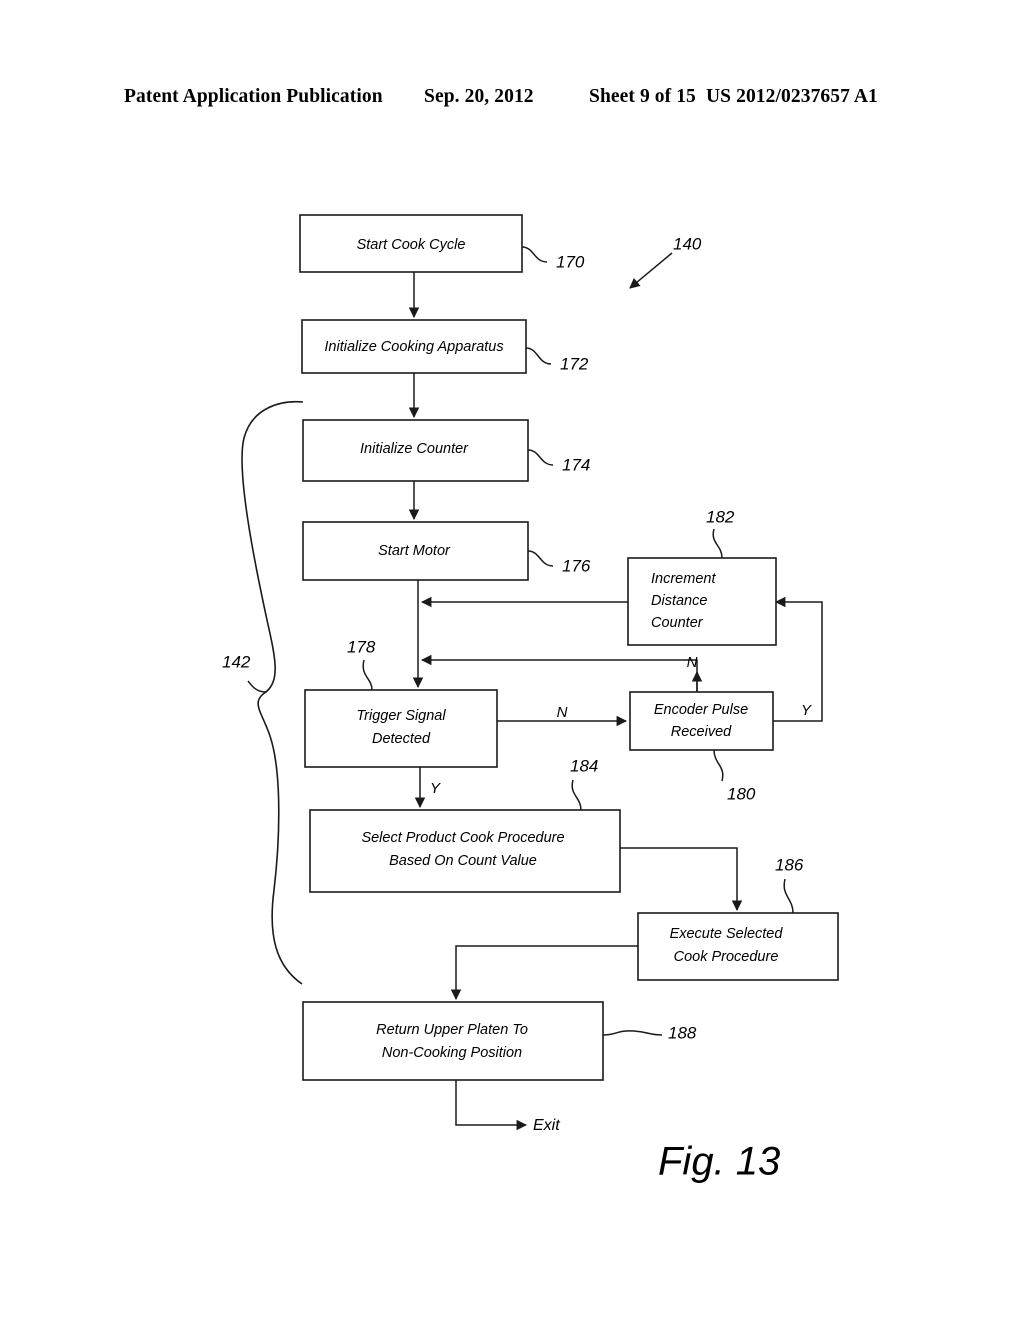  What do you see at coordinates (491, 1105) in the screenshot?
I see `connector-return-platen-to-exit` at bounding box center [491, 1105].